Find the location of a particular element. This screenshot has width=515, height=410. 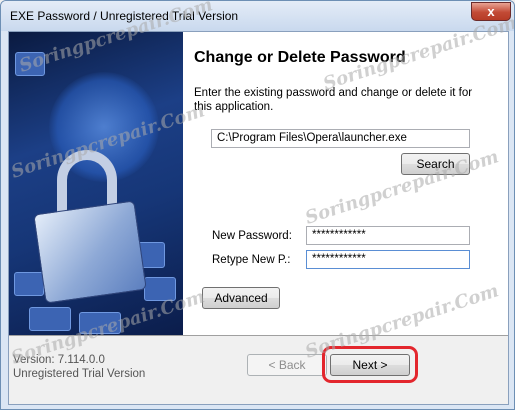

new-password-field: ************ is located at coordinates (388, 235).